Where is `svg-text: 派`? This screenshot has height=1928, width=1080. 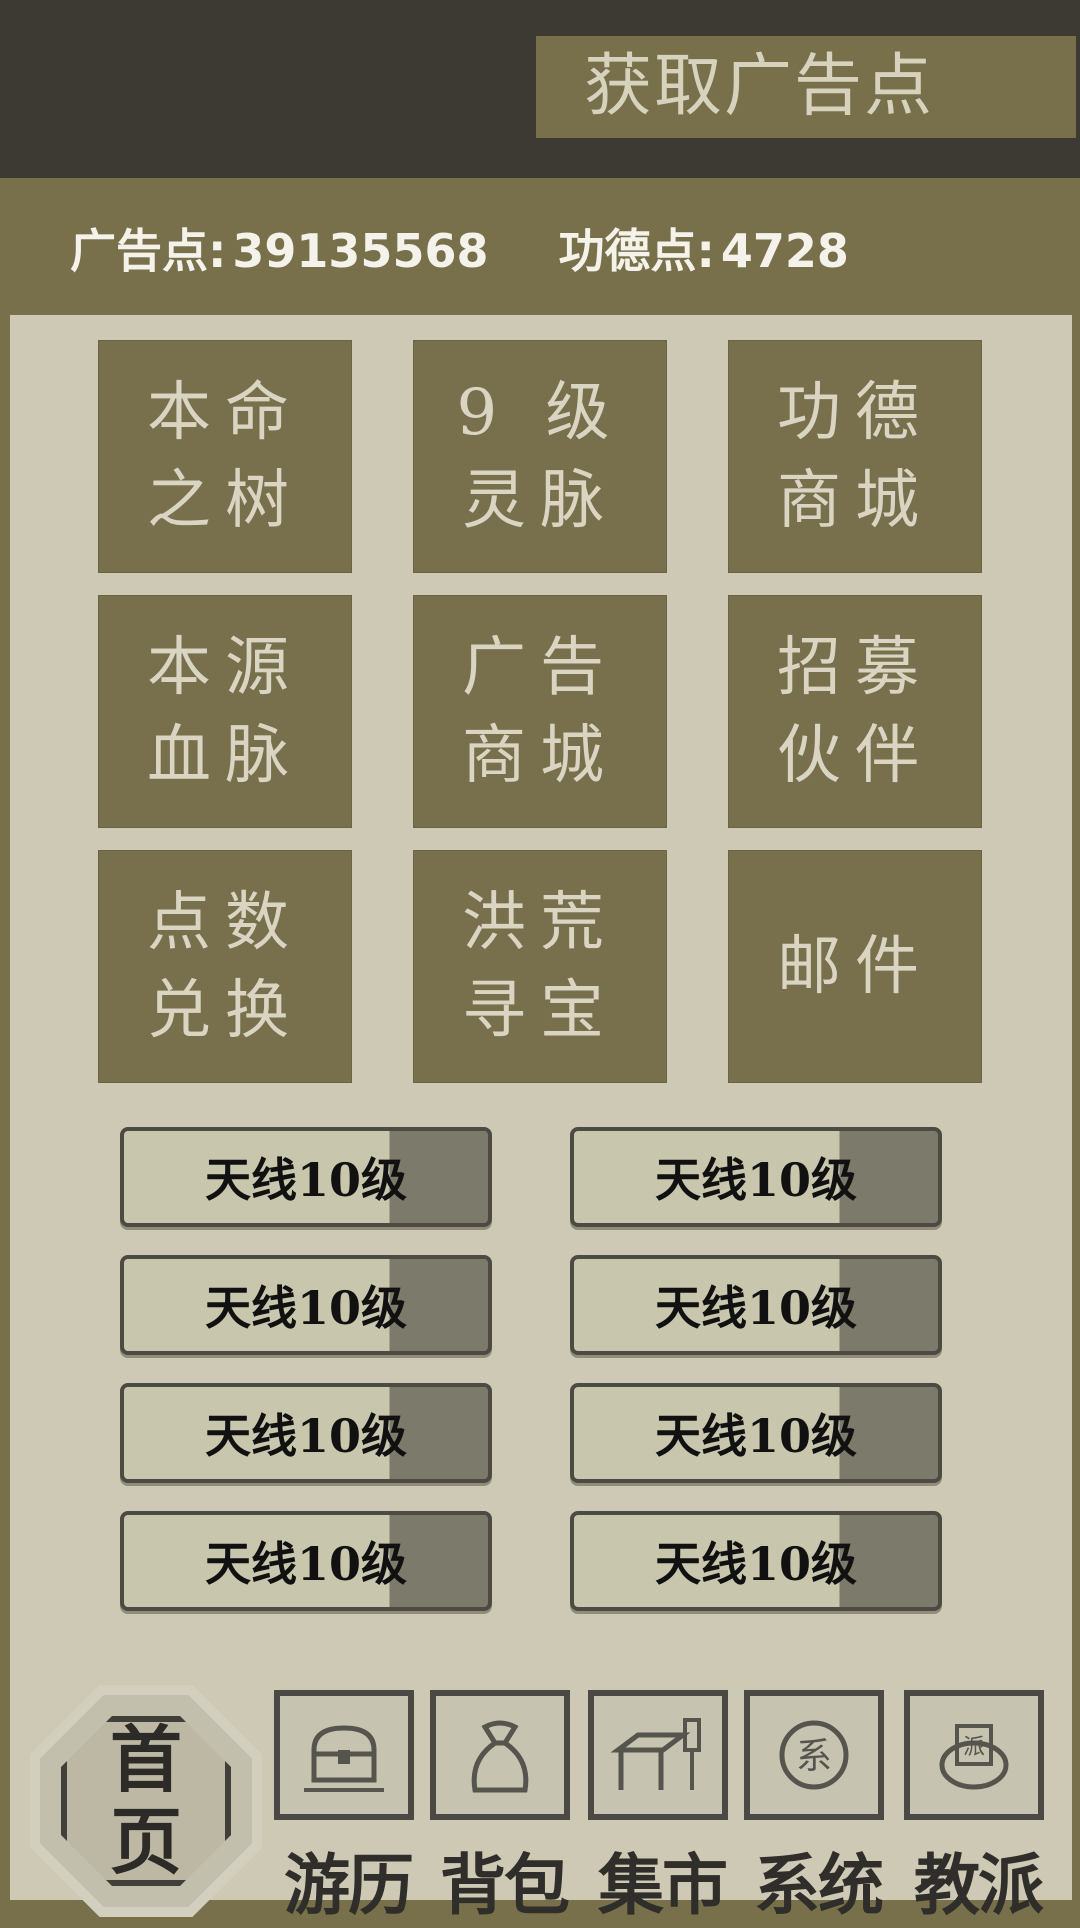 svg-text: 派 is located at coordinates (974, 1747).